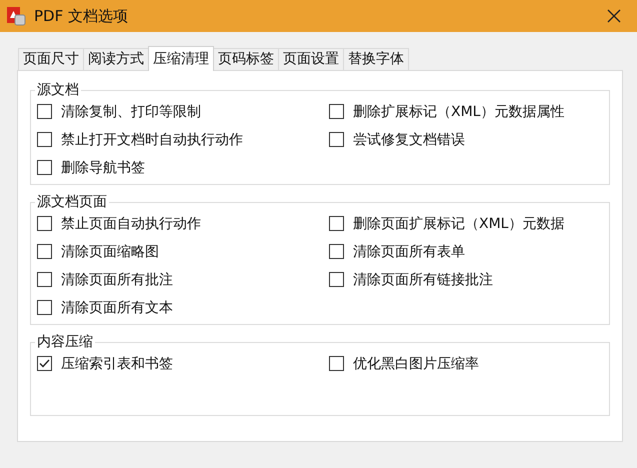 The height and width of the screenshot is (468, 637). Describe the element at coordinates (117, 363) in the screenshot. I see `checkbox-label: 压缩索引表和书签` at that location.